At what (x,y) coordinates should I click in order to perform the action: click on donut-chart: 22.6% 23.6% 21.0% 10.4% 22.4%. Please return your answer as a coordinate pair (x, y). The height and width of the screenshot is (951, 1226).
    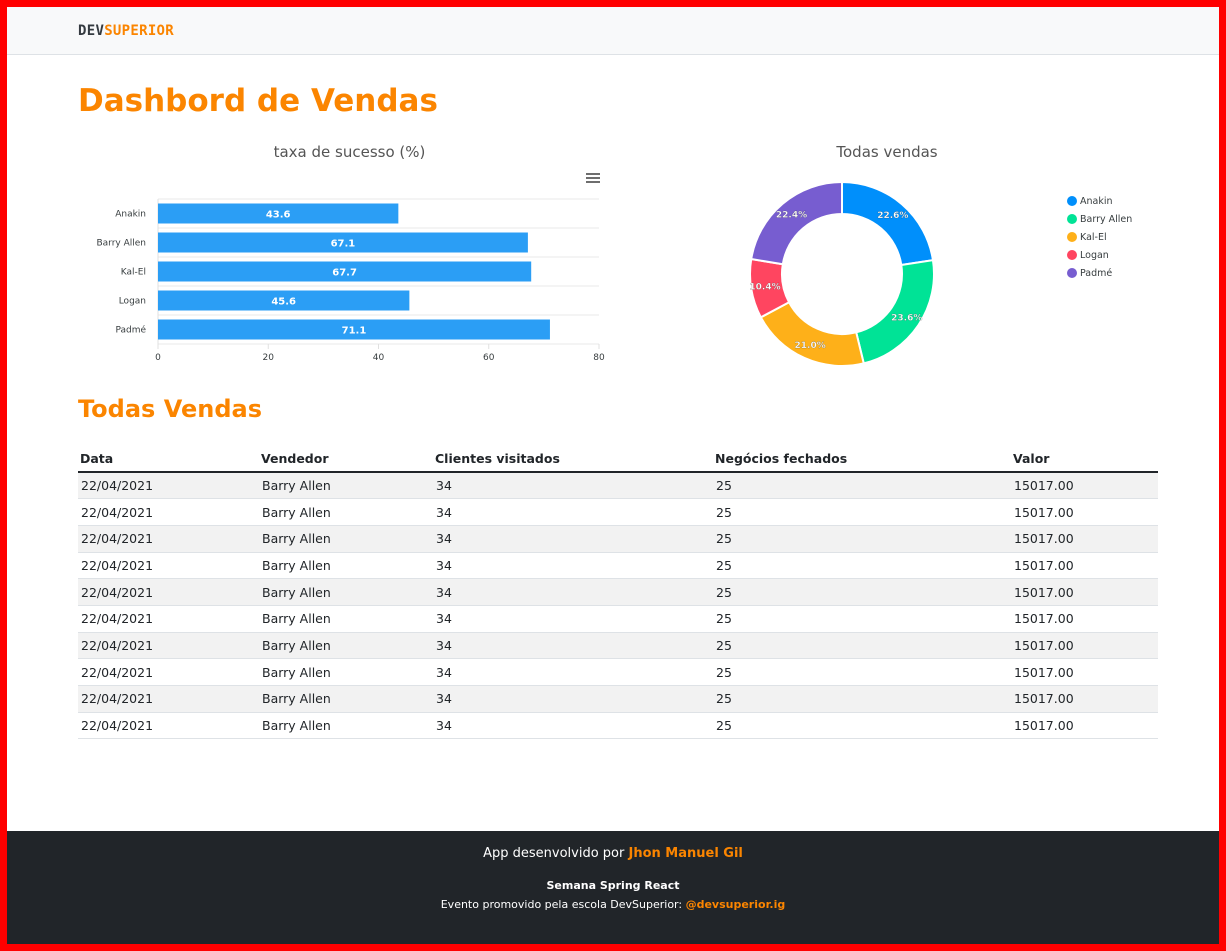
    Looking at the image, I should click on (842, 273).